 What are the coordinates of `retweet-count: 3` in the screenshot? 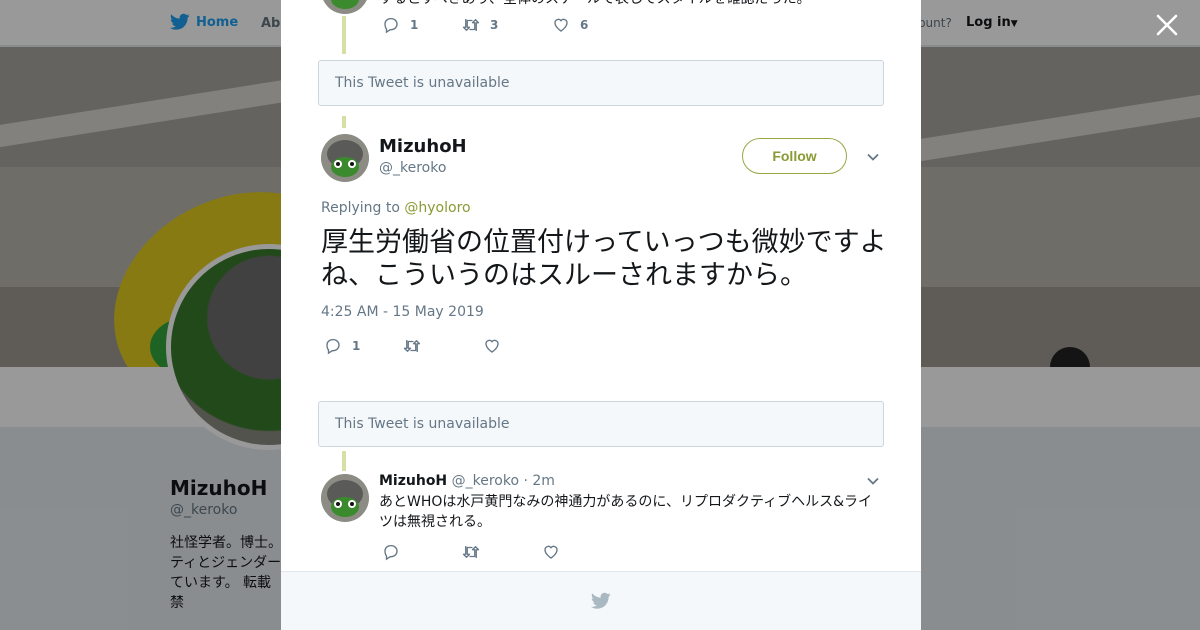 It's located at (494, 25).